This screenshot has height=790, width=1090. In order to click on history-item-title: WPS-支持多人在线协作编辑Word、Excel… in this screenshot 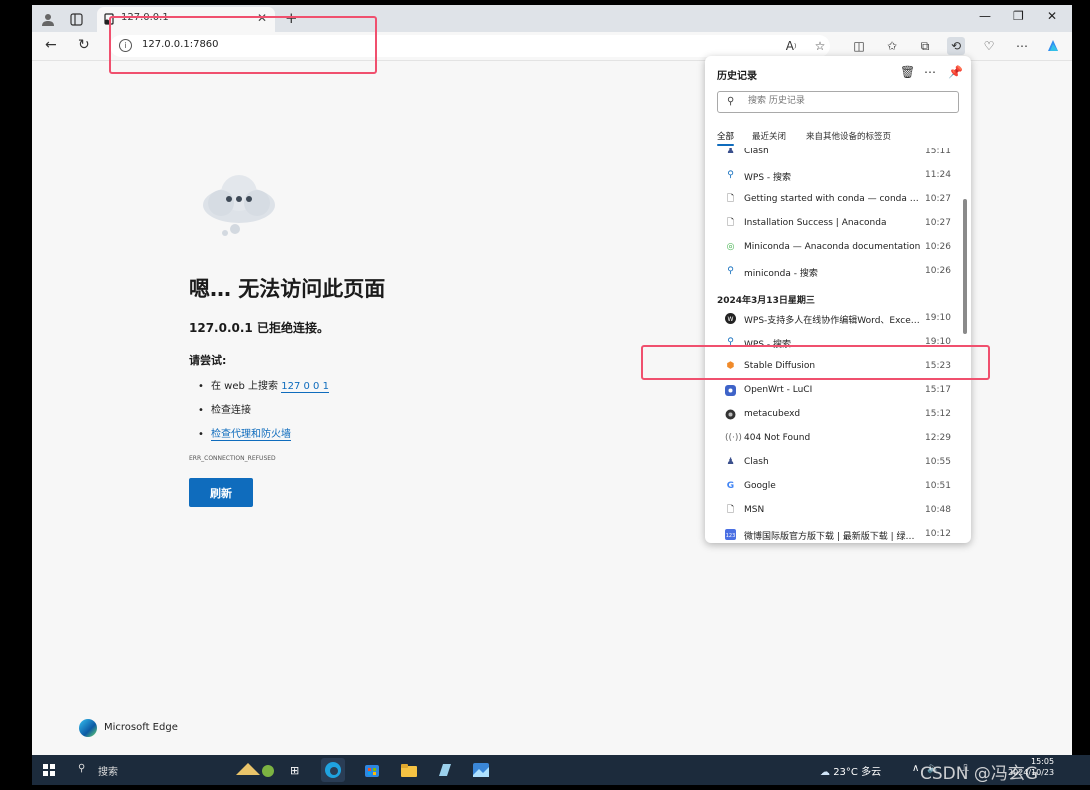, I will do `click(833, 321)`.